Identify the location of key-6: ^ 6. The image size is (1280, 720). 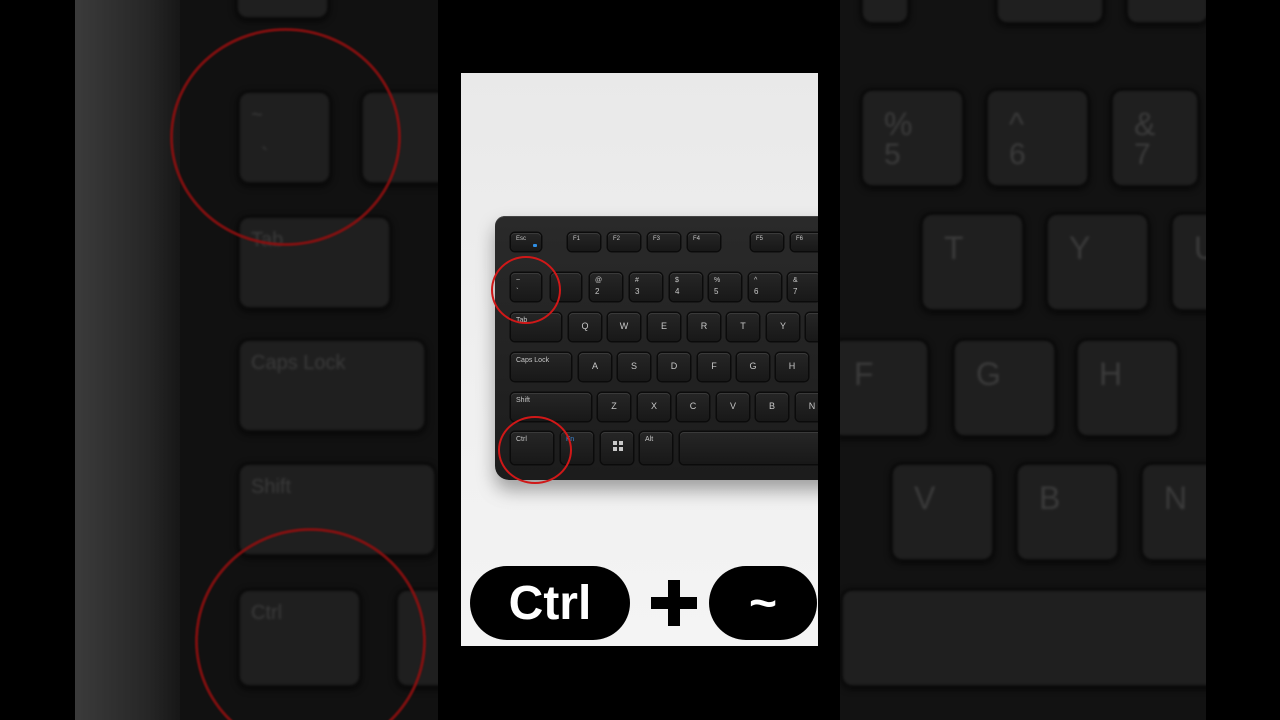
(765, 287).